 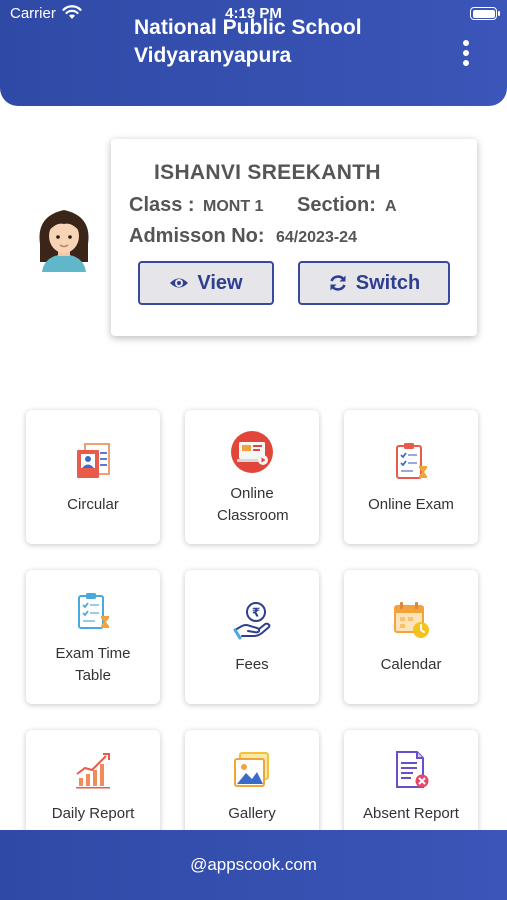 I want to click on tile-label: Fees, so click(x=252, y=664).